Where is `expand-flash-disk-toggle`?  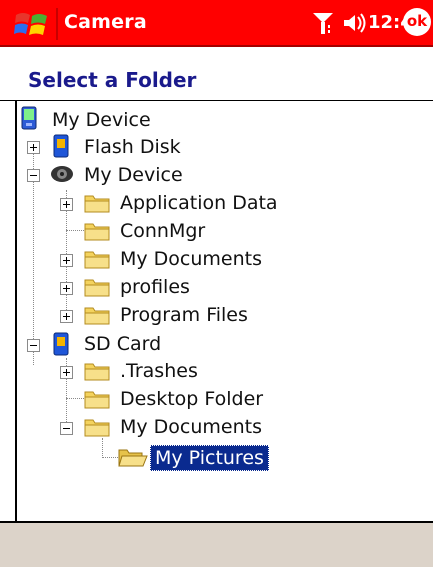 expand-flash-disk-toggle is located at coordinates (33, 147).